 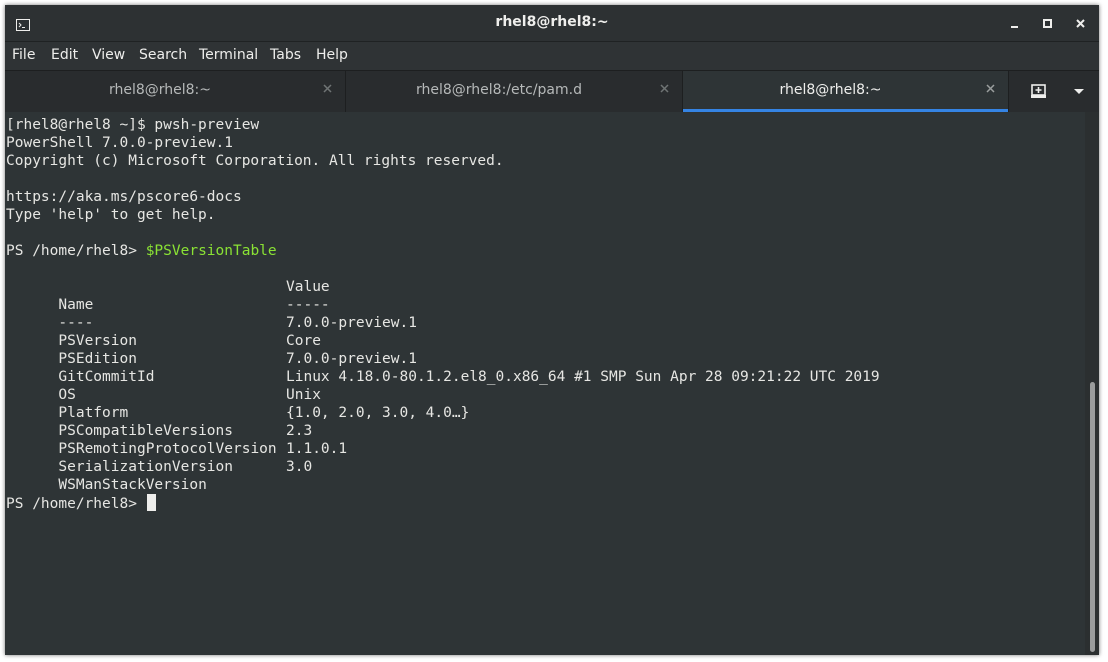 I want to click on menu-bar: File Edit View Search Terminal Tabs Help, so click(x=552, y=56).